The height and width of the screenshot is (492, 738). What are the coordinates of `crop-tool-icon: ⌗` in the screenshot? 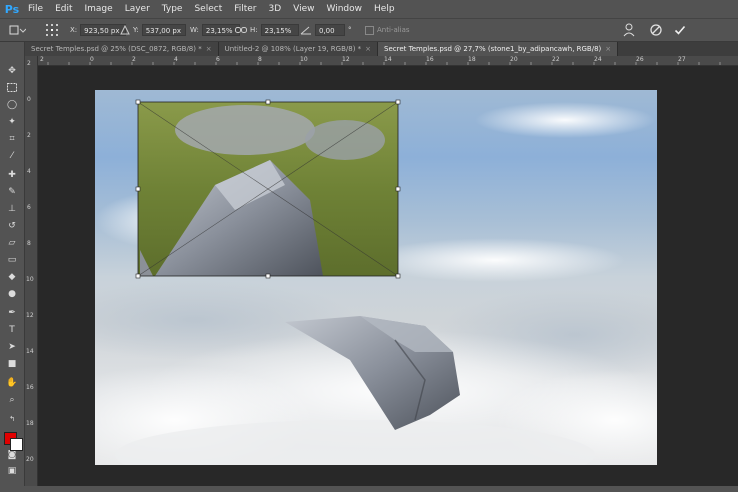 It's located at (12, 138).